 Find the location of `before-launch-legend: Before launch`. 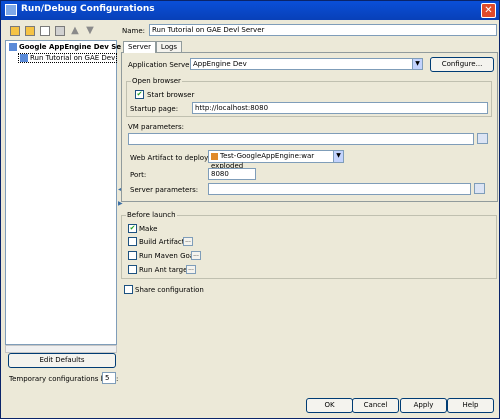

before-launch-legend: Before launch is located at coordinates (151, 215).